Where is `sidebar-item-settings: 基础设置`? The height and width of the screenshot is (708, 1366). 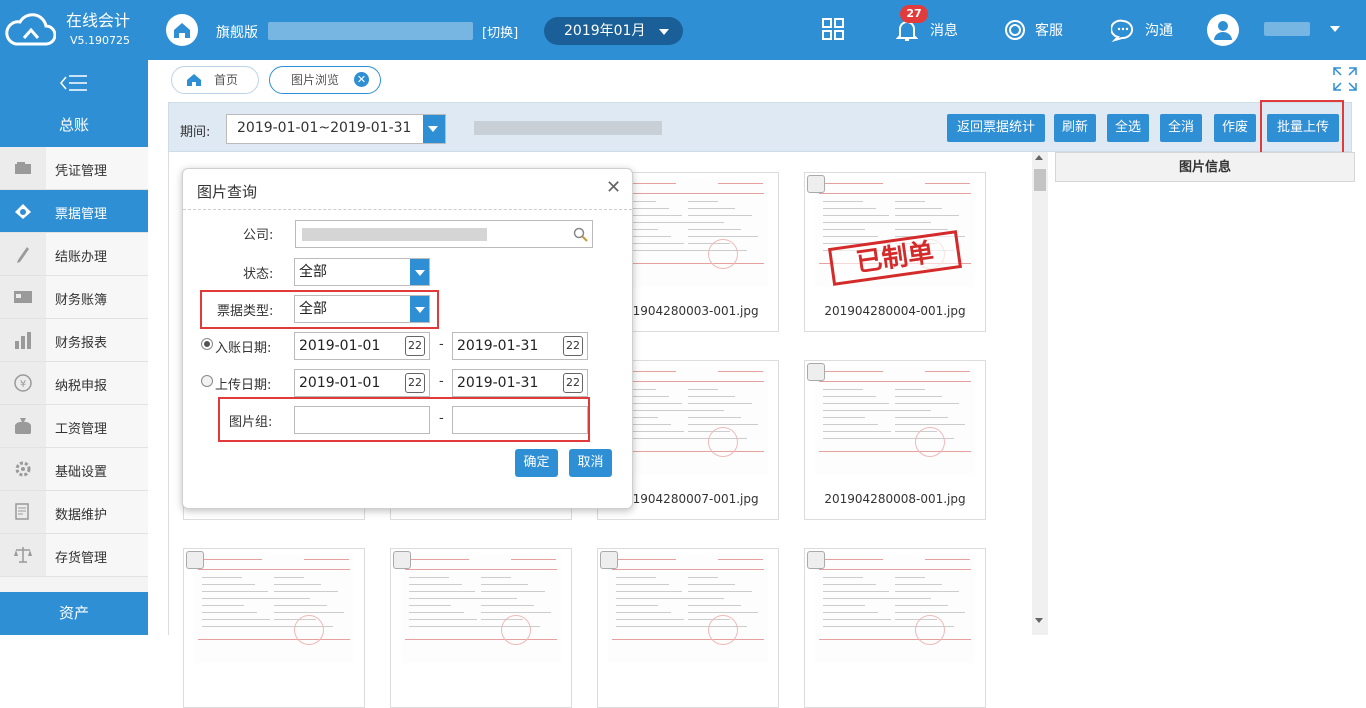 sidebar-item-settings: 基础设置 is located at coordinates (74, 469).